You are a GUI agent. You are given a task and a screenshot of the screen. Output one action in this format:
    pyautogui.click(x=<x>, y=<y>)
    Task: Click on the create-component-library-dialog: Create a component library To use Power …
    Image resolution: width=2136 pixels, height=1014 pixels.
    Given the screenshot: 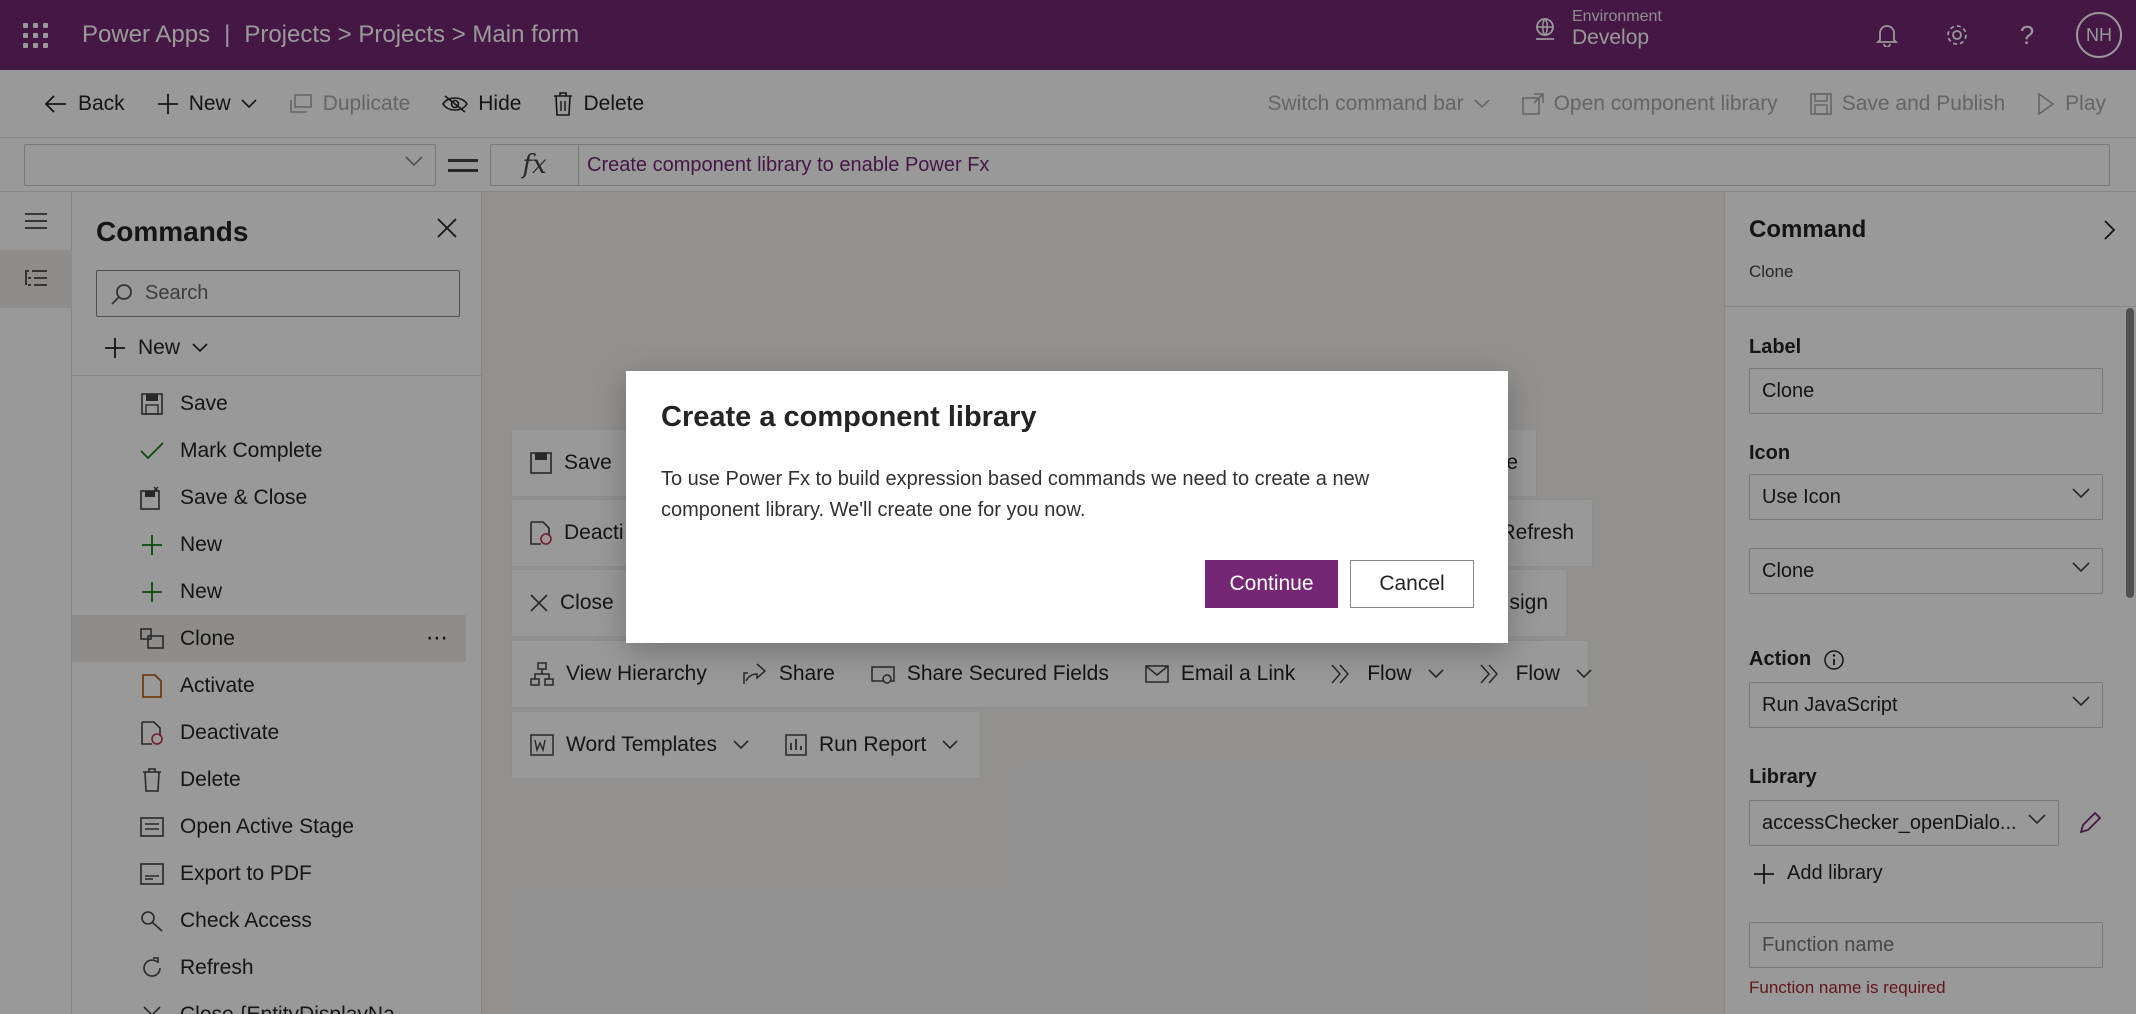 What is the action you would take?
    pyautogui.click(x=1067, y=507)
    